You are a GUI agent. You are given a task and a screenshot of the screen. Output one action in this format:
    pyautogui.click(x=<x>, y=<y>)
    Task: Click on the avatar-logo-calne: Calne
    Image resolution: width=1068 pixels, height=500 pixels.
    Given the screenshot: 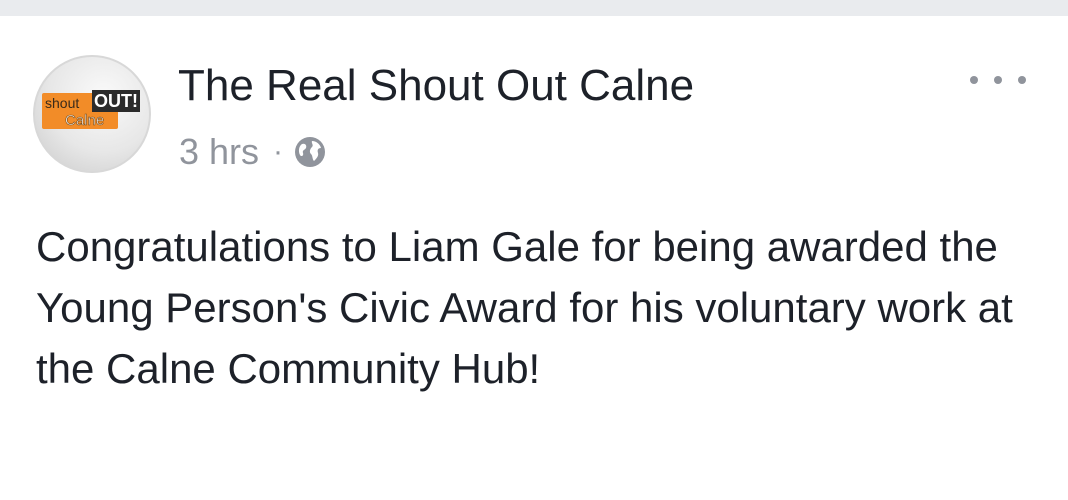 What is the action you would take?
    pyautogui.click(x=85, y=121)
    